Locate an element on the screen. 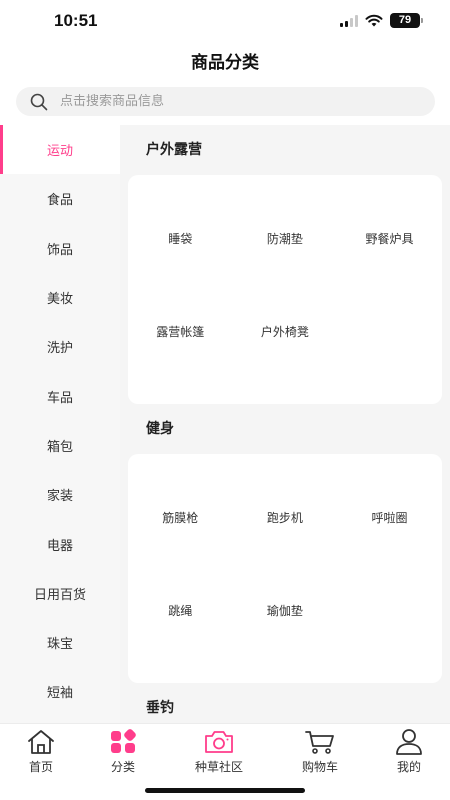 This screenshot has height=800, width=450. sidebar-item-tshirts: 短袖 is located at coordinates (60, 691).